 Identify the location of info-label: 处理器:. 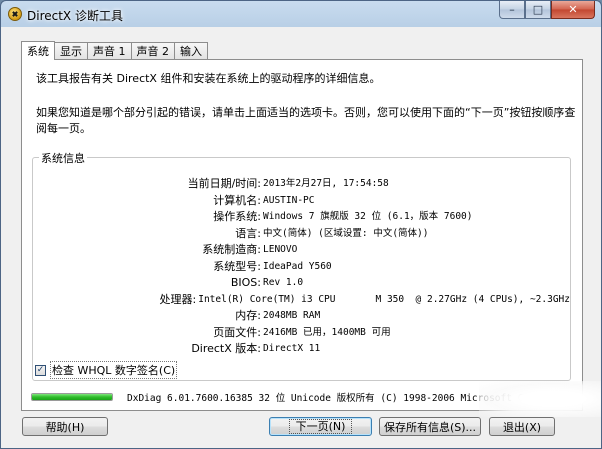
(178, 299).